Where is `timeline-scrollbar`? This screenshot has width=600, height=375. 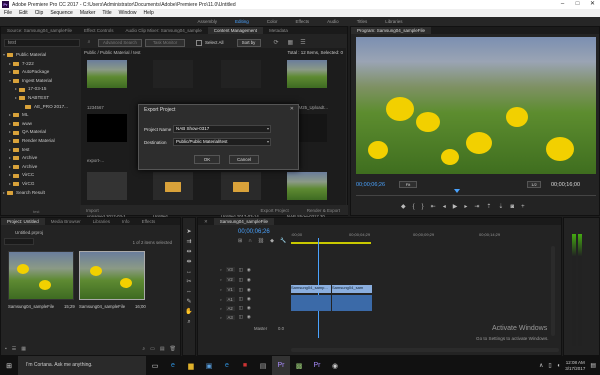
timeline-scrollbar is located at coordinates (425, 350).